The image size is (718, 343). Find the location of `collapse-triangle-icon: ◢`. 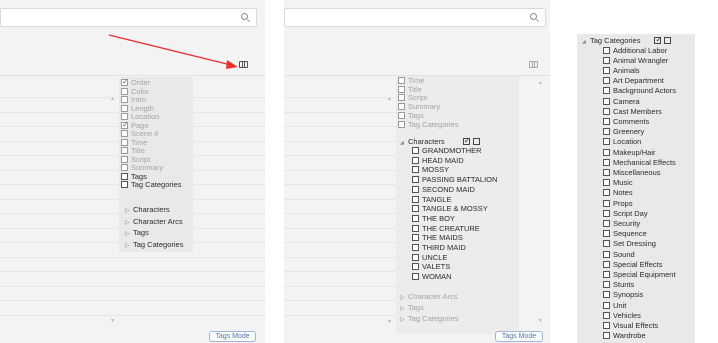

collapse-triangle-icon: ◢ is located at coordinates (404, 143).